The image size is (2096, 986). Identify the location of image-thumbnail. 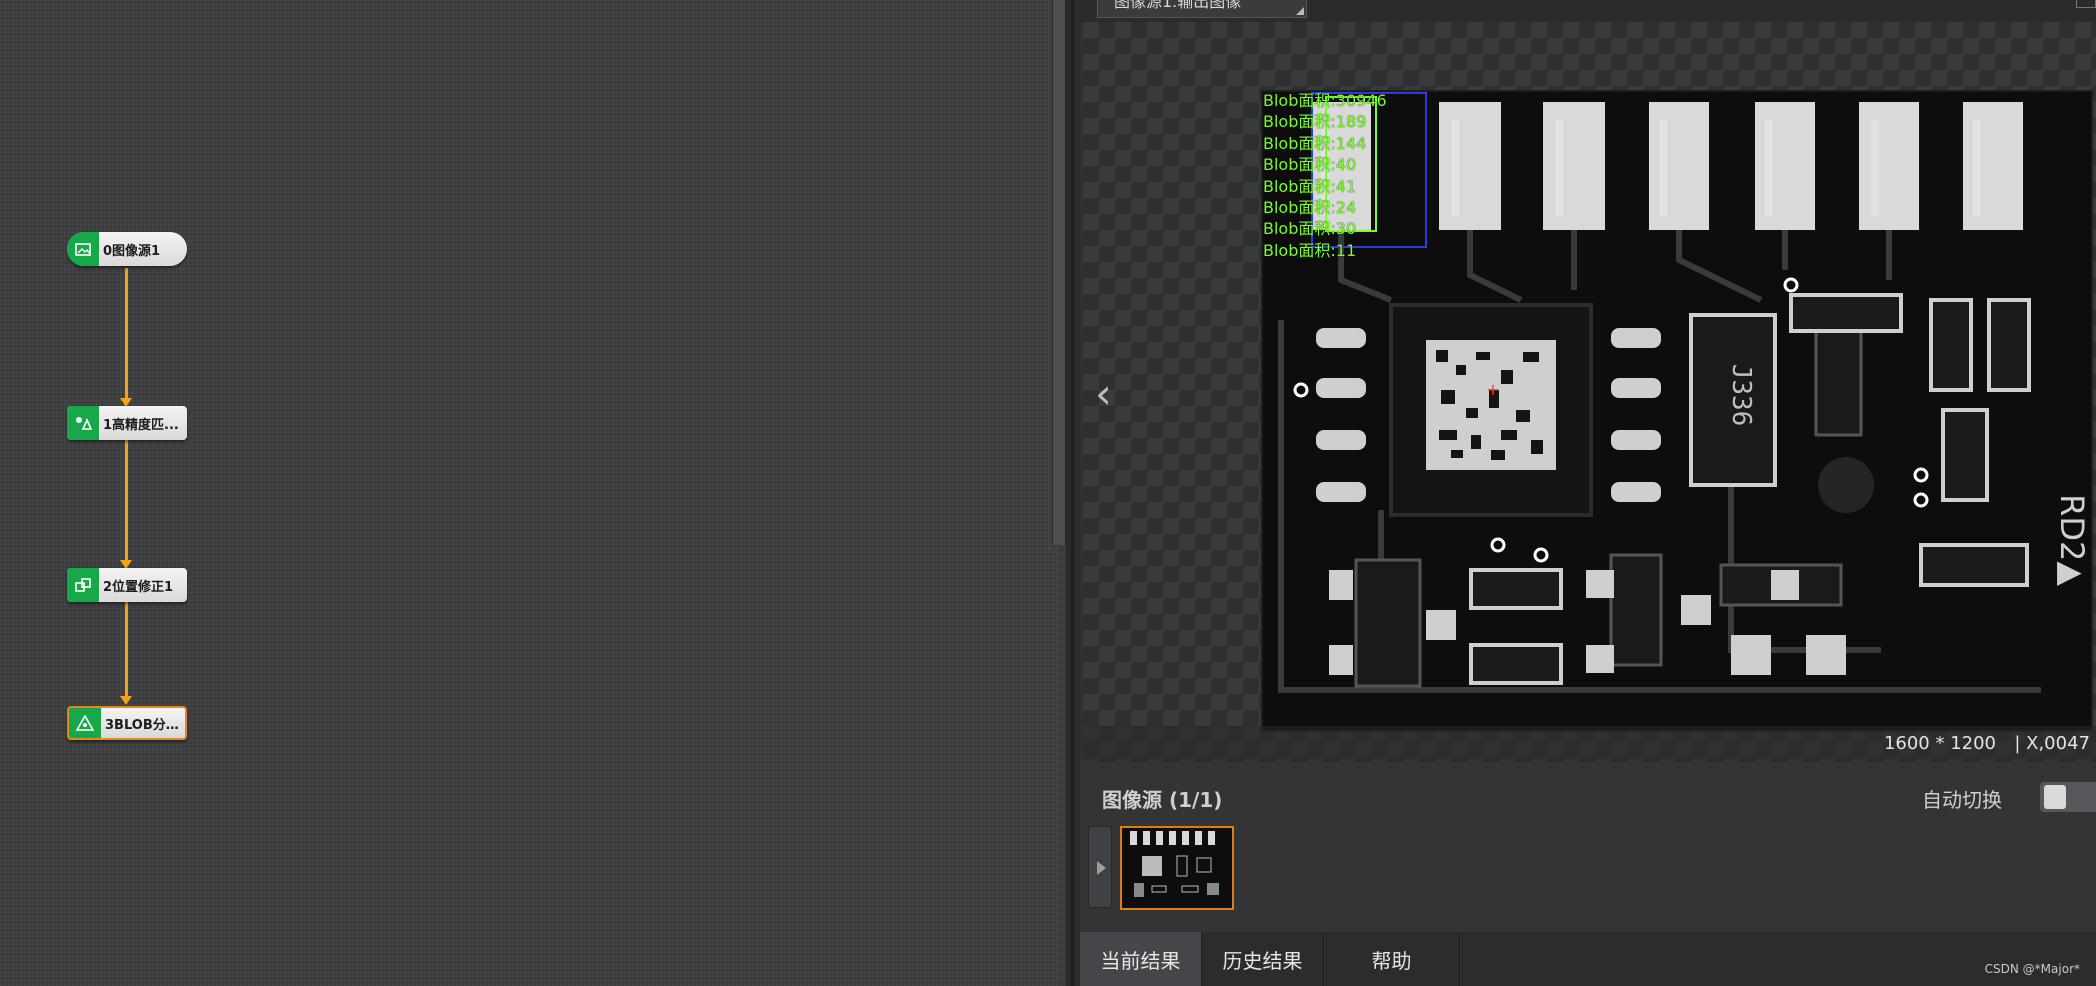
(1177, 868).